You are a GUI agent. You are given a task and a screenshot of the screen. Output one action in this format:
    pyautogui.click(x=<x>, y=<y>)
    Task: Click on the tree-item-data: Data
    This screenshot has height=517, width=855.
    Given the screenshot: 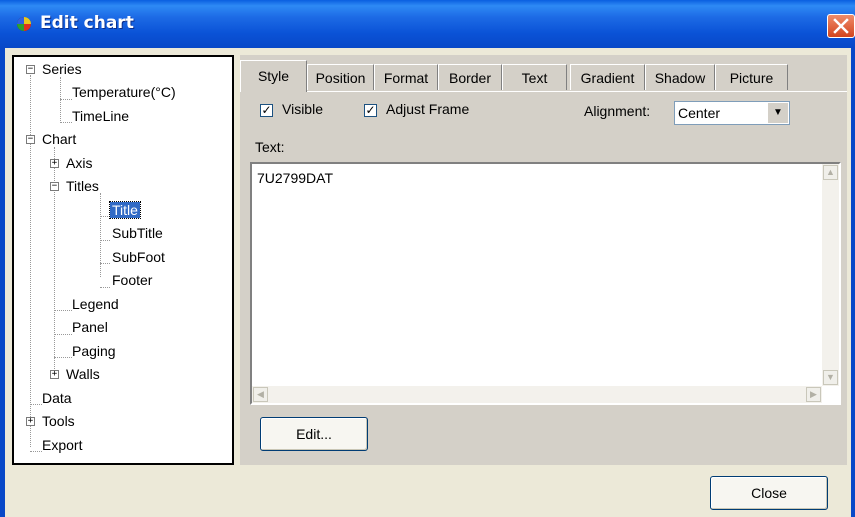 What is the action you would take?
    pyautogui.click(x=57, y=398)
    